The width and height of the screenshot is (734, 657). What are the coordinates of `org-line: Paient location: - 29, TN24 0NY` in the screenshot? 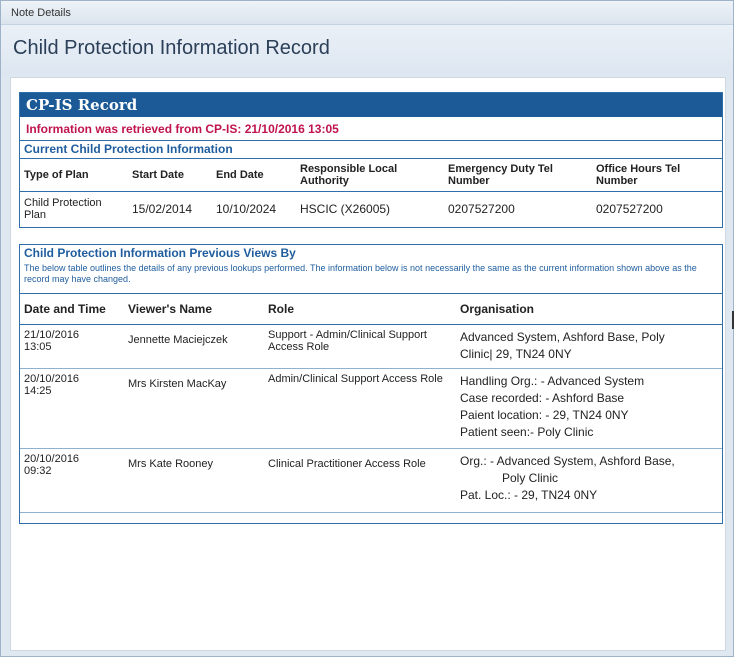 It's located at (544, 414).